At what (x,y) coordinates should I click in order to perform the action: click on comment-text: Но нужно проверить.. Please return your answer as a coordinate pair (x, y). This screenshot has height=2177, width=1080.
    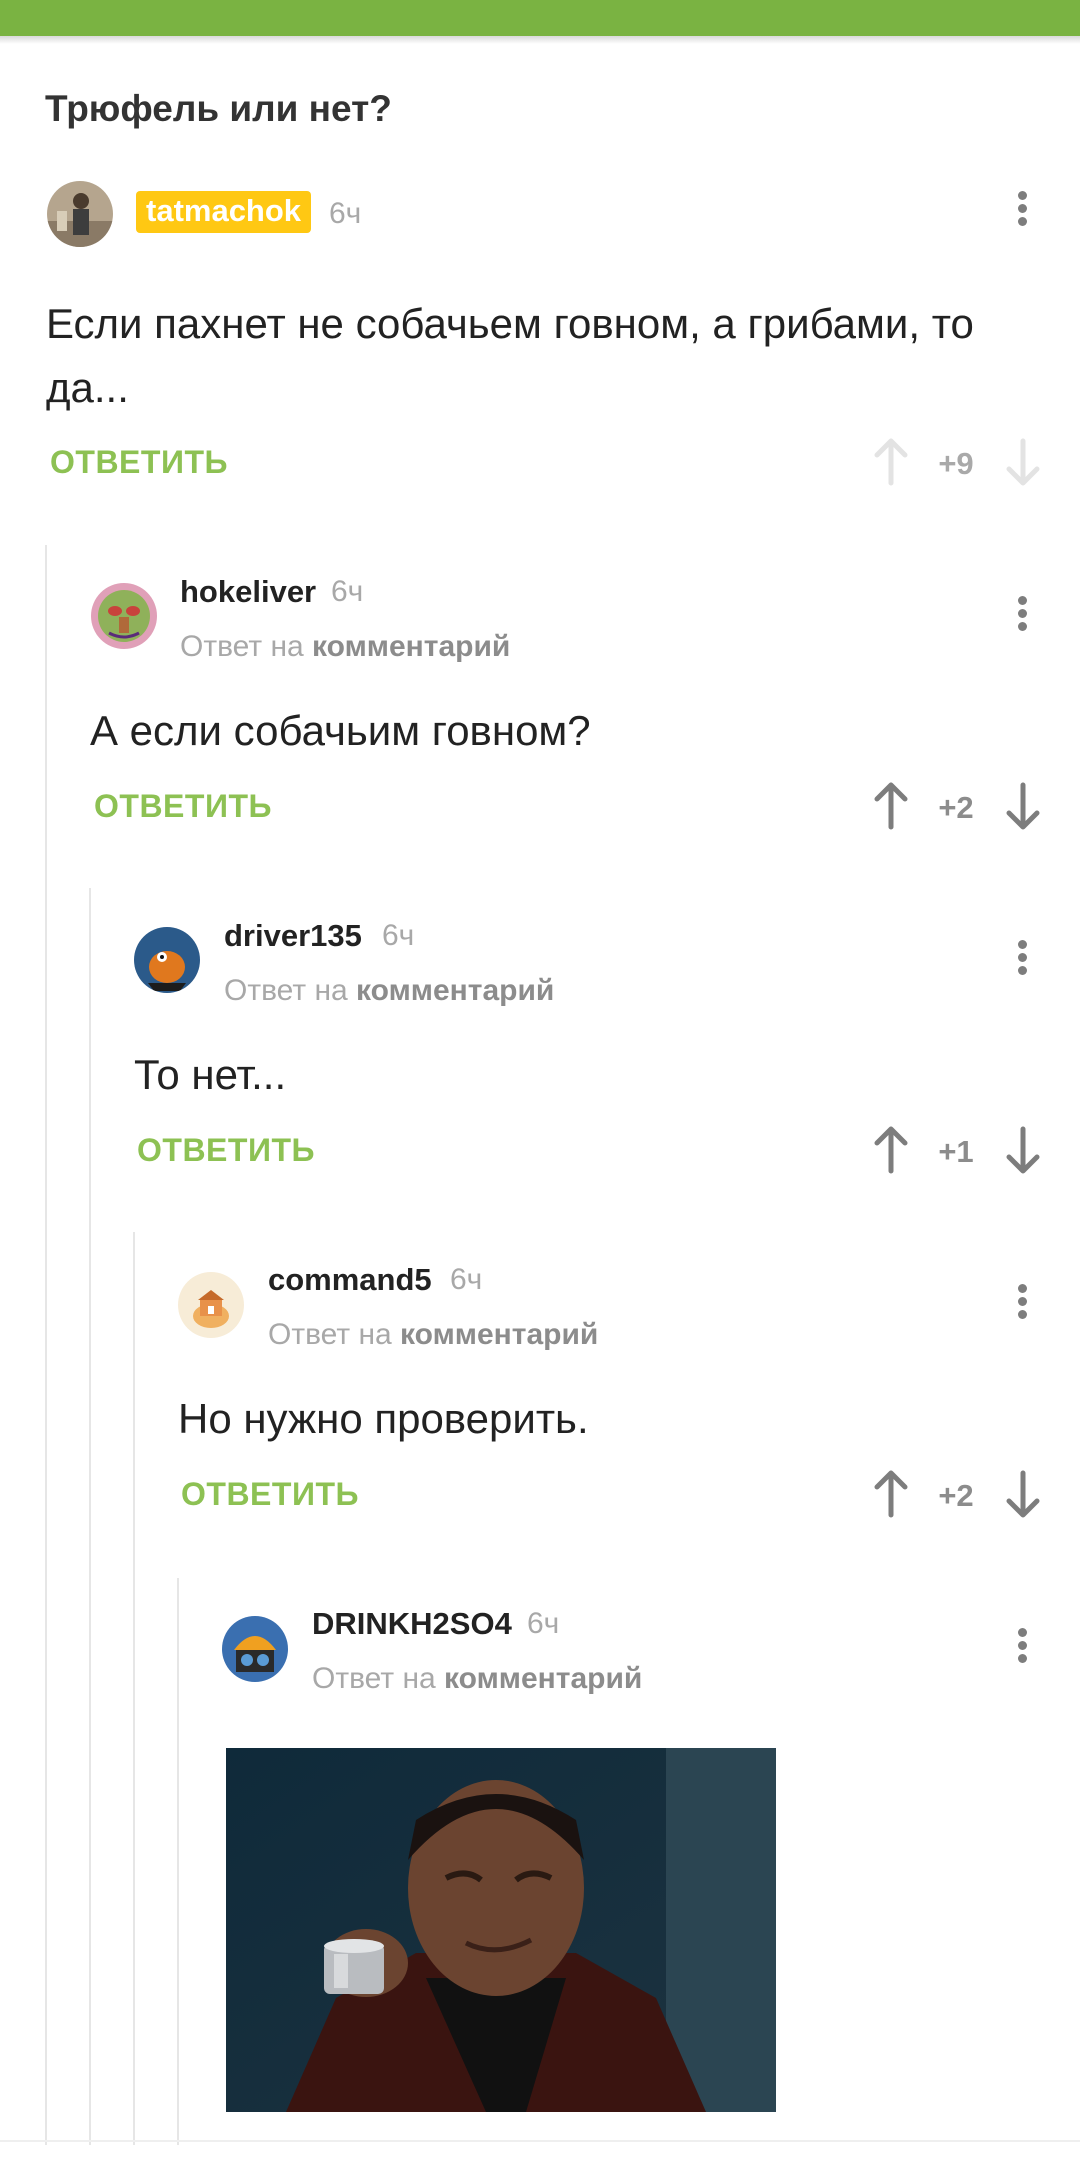
    Looking at the image, I should click on (383, 1418).